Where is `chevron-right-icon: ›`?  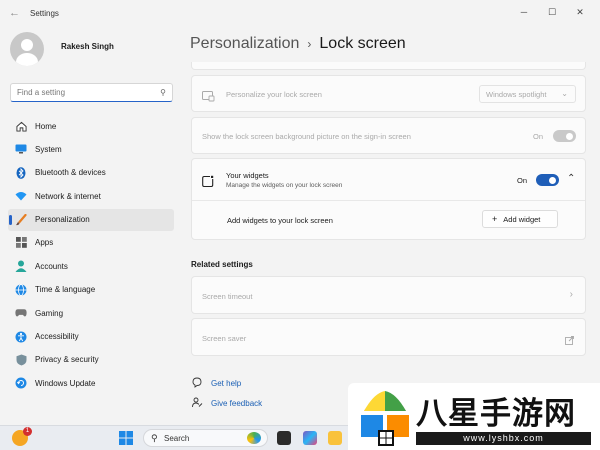 chevron-right-icon: › is located at coordinates (571, 294).